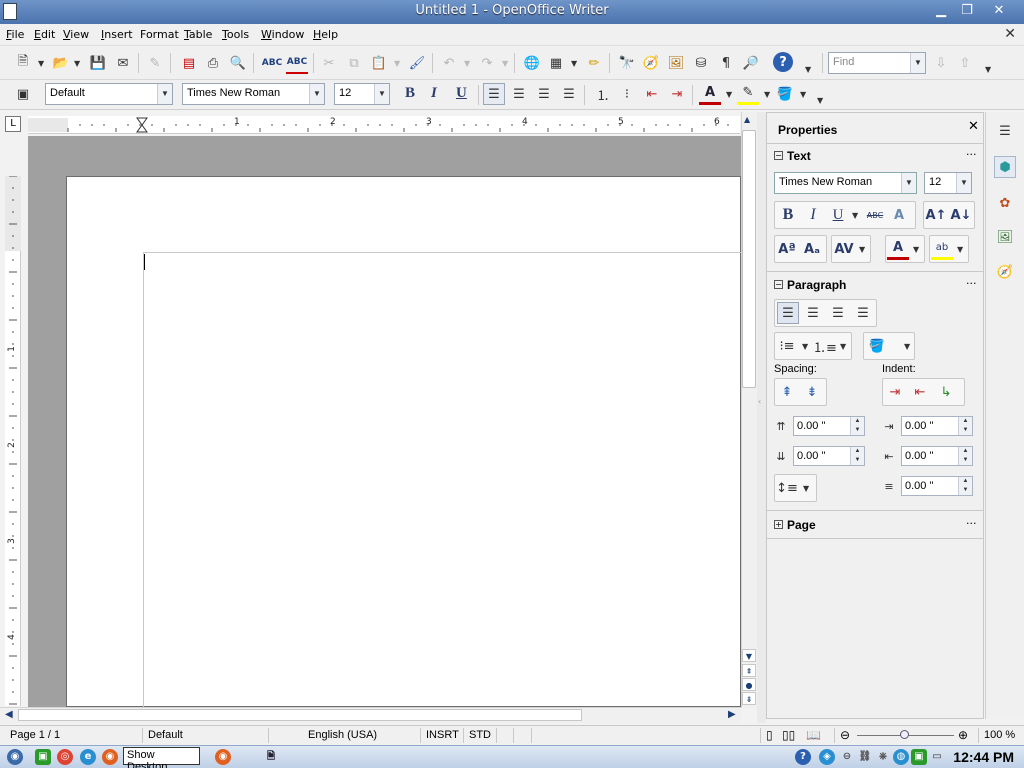 The image size is (1024, 768). I want to click on above-paragraph-spacing-field: 0.00 " ▲ ▼, so click(829, 426).